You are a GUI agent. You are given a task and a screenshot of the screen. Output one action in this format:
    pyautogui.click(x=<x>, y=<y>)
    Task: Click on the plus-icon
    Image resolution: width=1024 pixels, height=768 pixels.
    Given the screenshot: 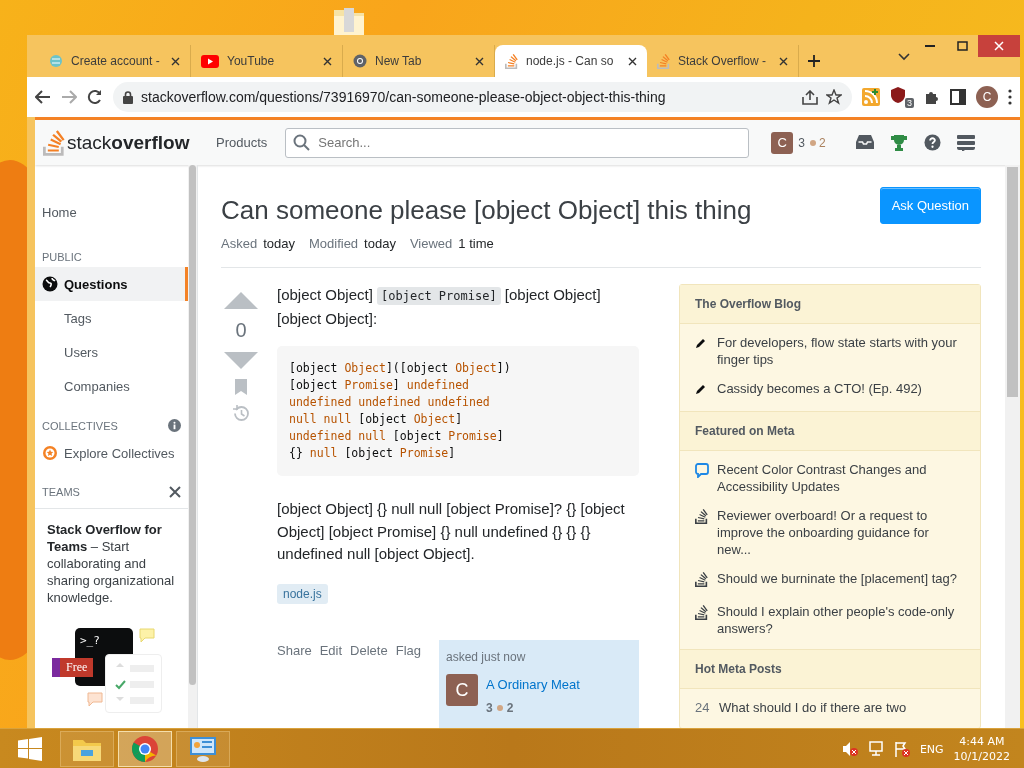 What is the action you would take?
    pyautogui.click(x=814, y=61)
    